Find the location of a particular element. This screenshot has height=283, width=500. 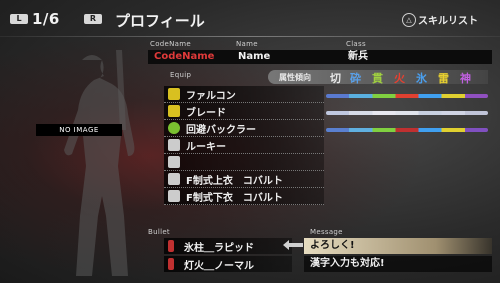

equip-label: Equip is located at coordinates (181, 75).